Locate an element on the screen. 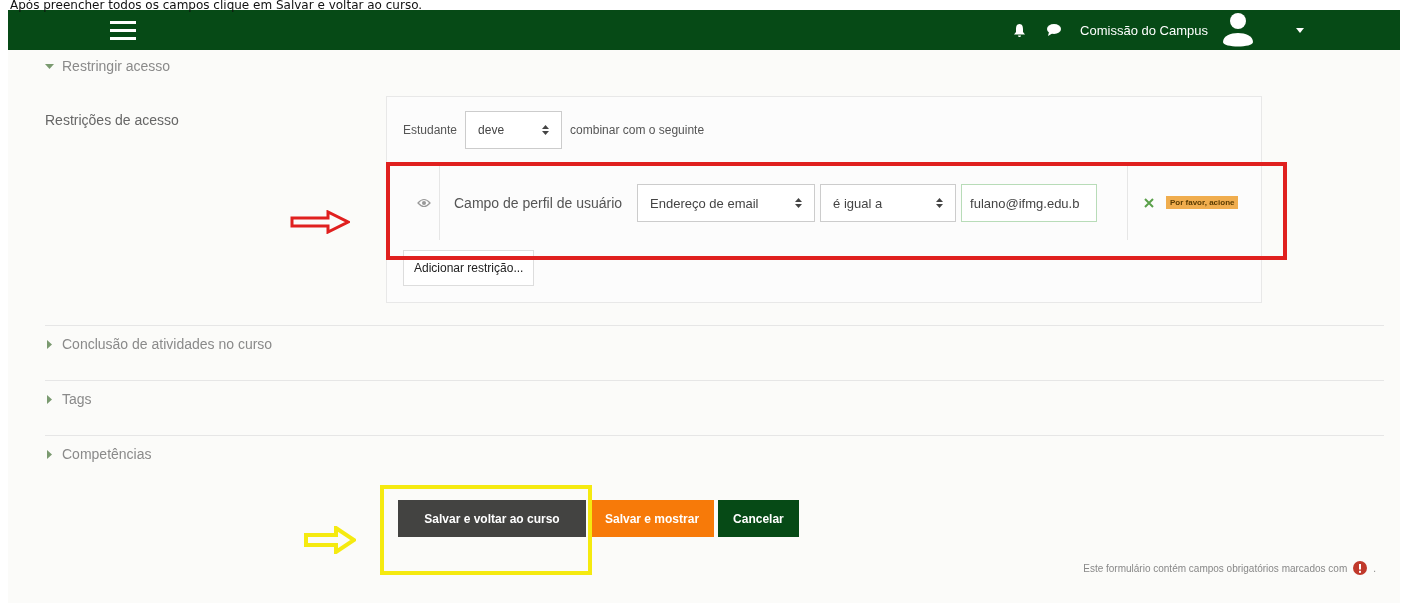 The image size is (1408, 603). action-button: Cancelar is located at coordinates (758, 518).